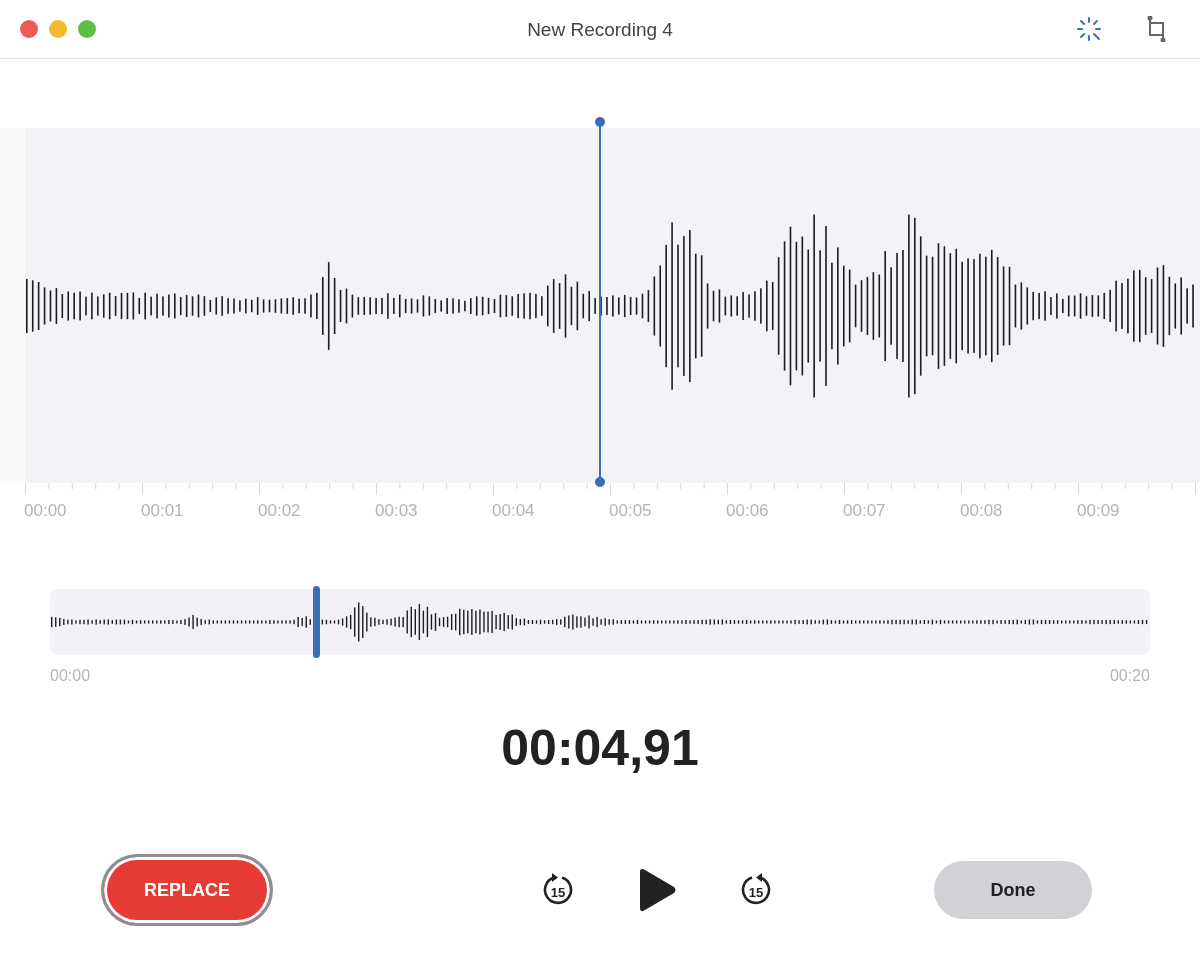 This screenshot has height=958, width=1200. I want to click on done-button: Done, so click(1013, 890).